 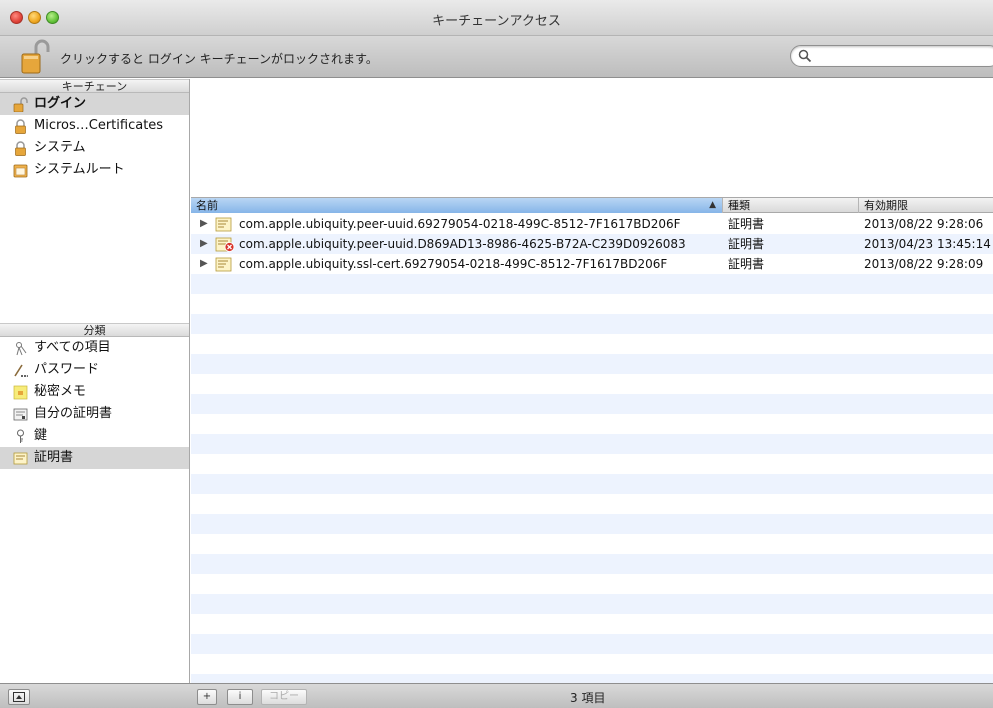 I want to click on column-header-expiry: 有効期限, so click(x=926, y=205).